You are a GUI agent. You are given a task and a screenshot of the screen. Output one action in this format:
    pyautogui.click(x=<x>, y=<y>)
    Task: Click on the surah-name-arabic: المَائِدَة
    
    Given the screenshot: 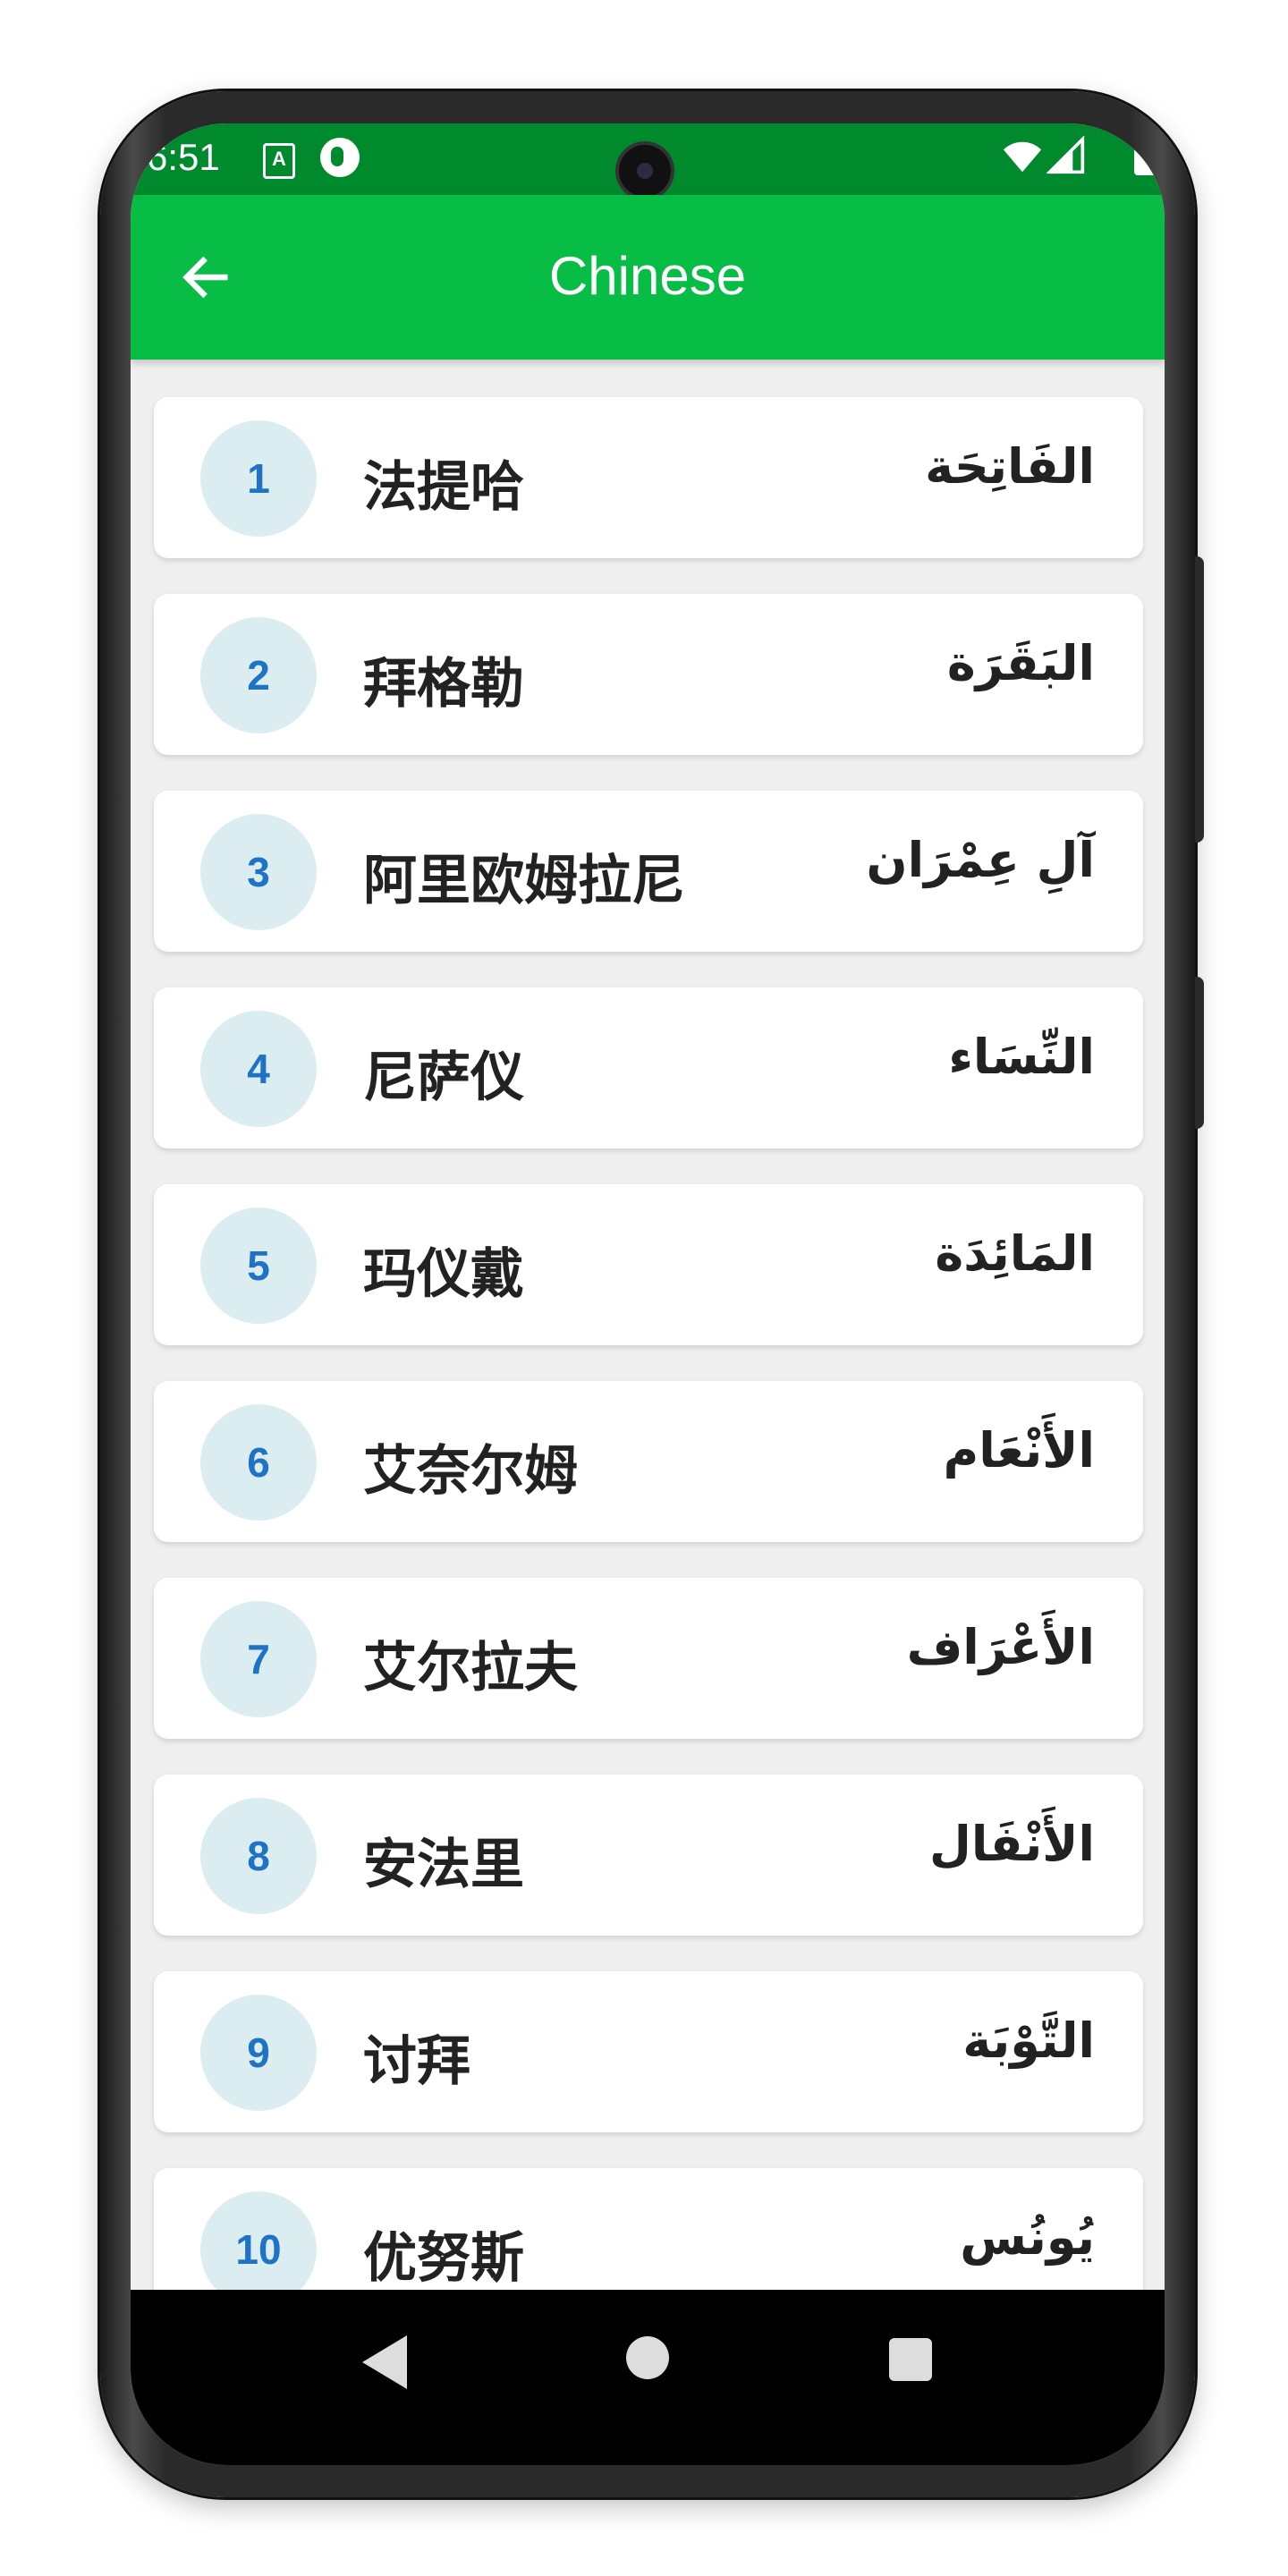 What is the action you would take?
    pyautogui.click(x=1015, y=1253)
    